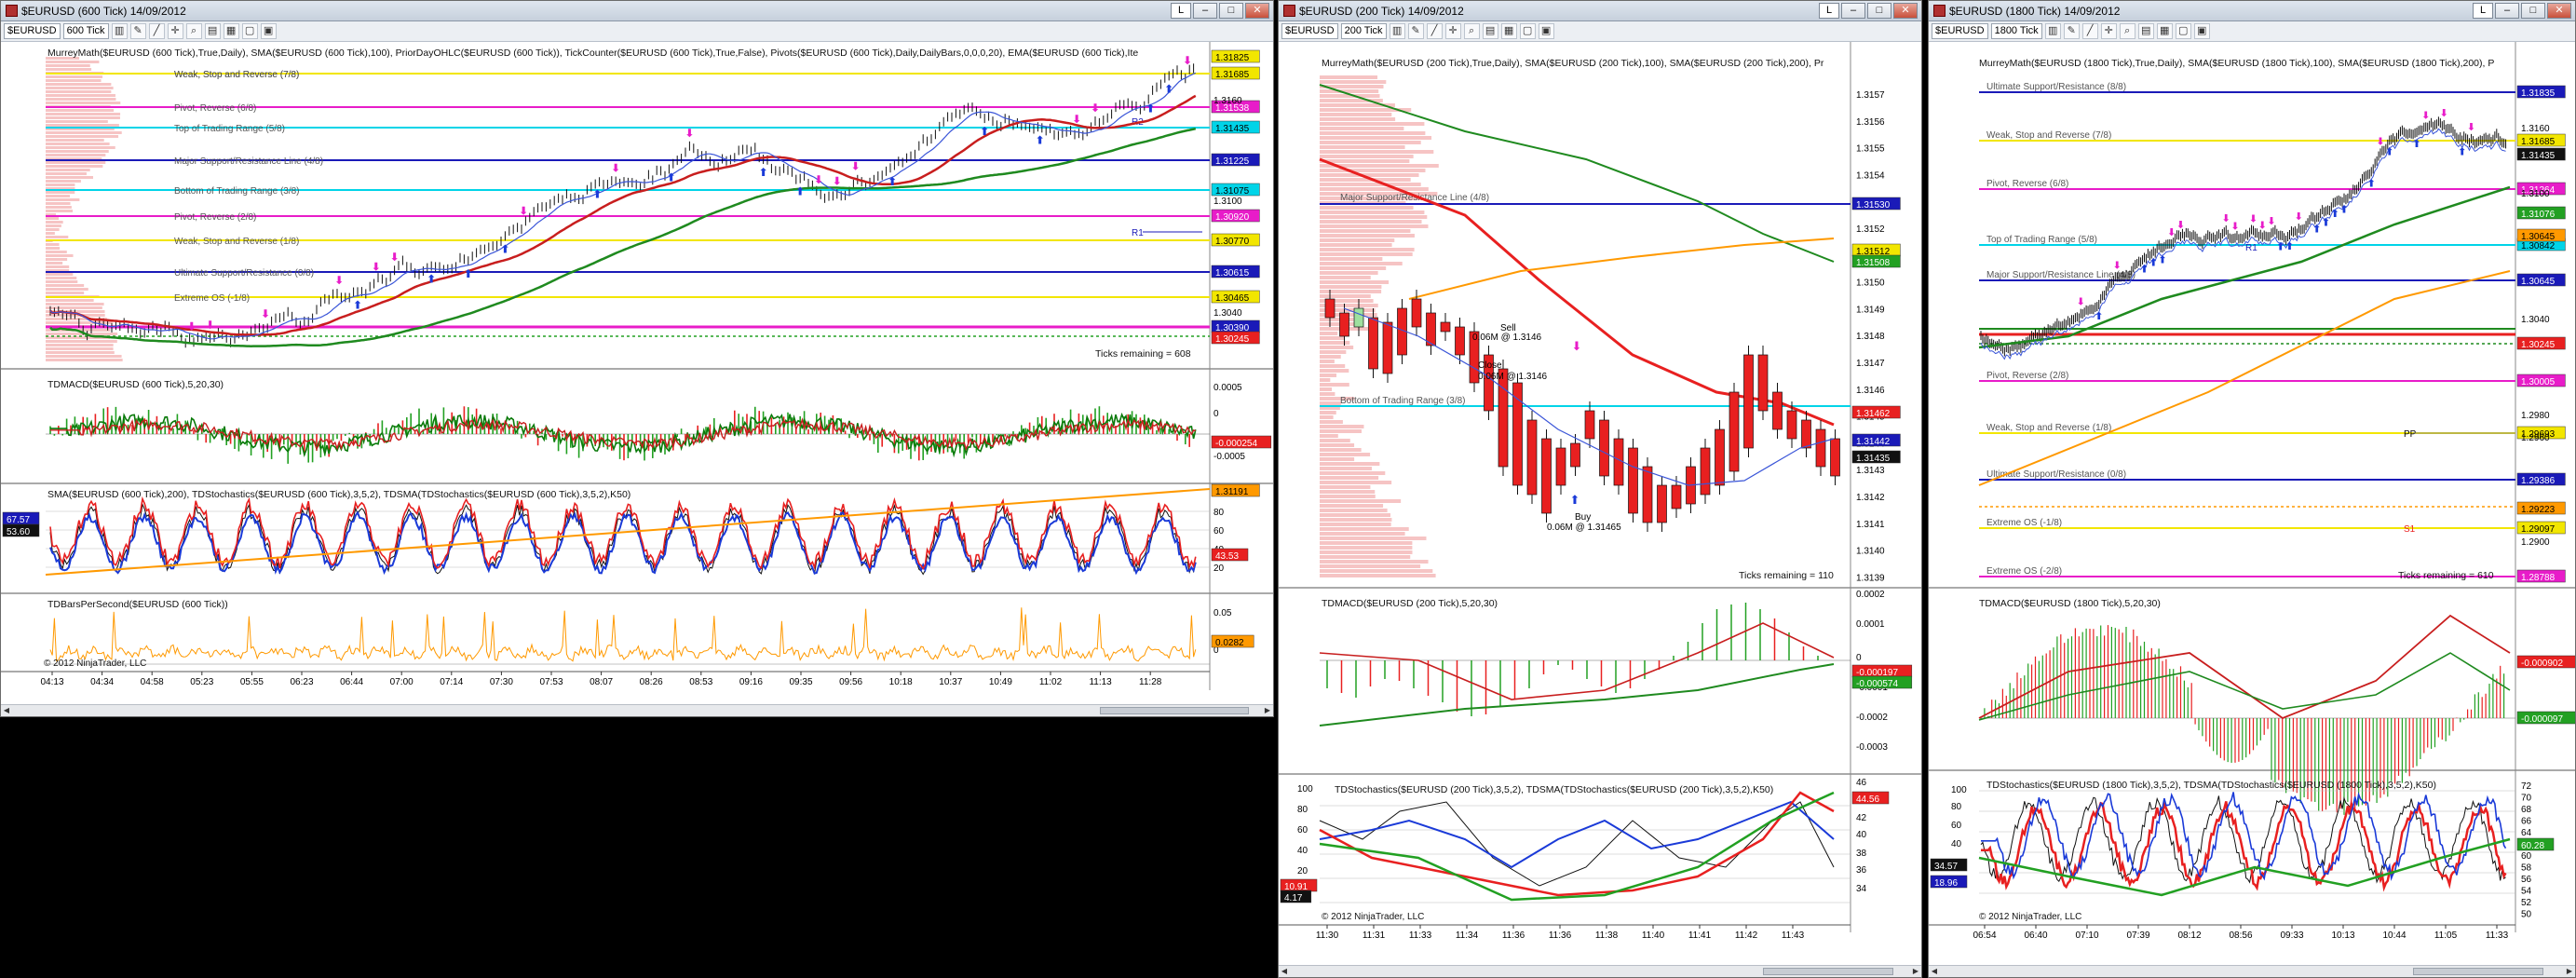 Image resolution: width=2576 pixels, height=978 pixels. I want to click on mm-price-tag: 1.31075, so click(1232, 191).